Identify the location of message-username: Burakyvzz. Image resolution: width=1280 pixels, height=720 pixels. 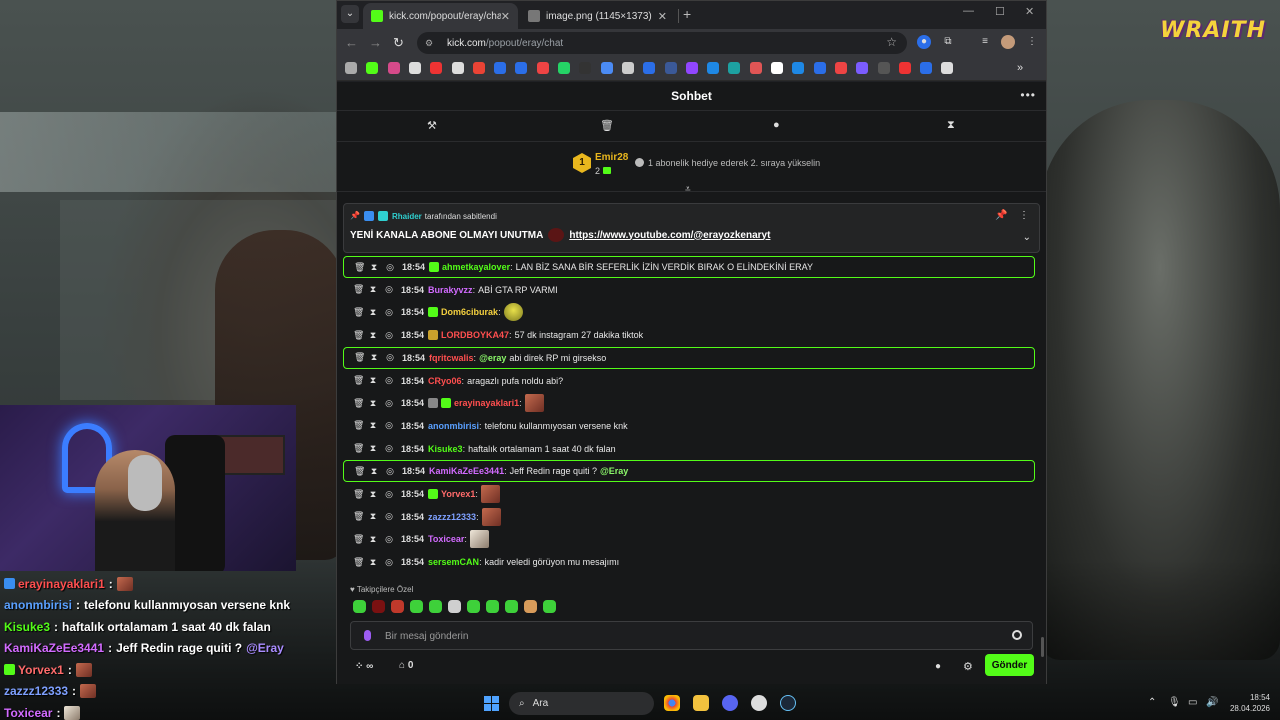
(450, 290).